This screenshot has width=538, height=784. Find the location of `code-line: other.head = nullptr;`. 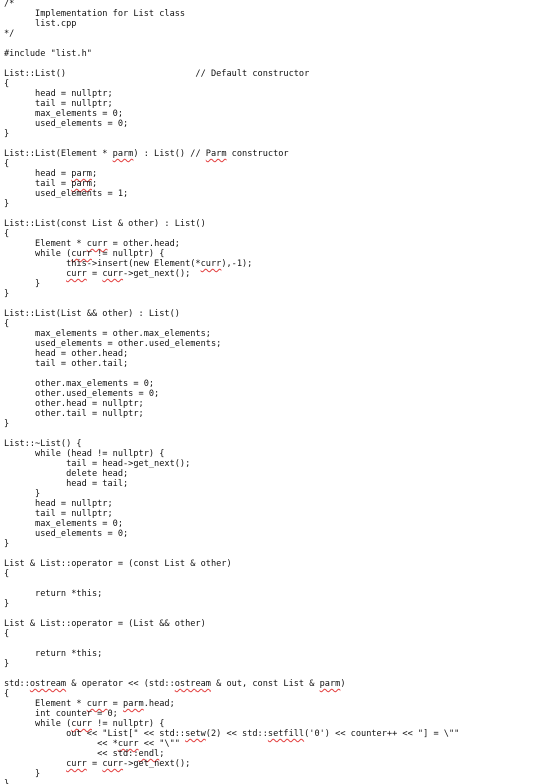

code-line: other.head = nullptr; is located at coordinates (74, 404).